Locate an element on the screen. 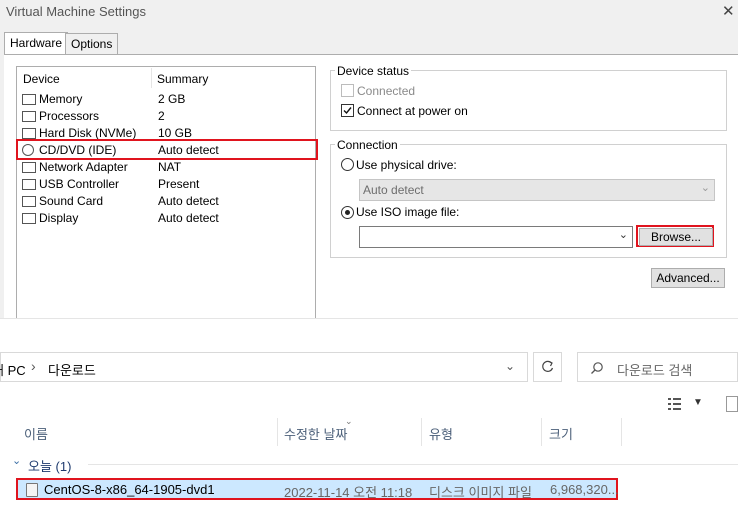 This screenshot has height=509, width=738. memory-icon is located at coordinates (29, 99).